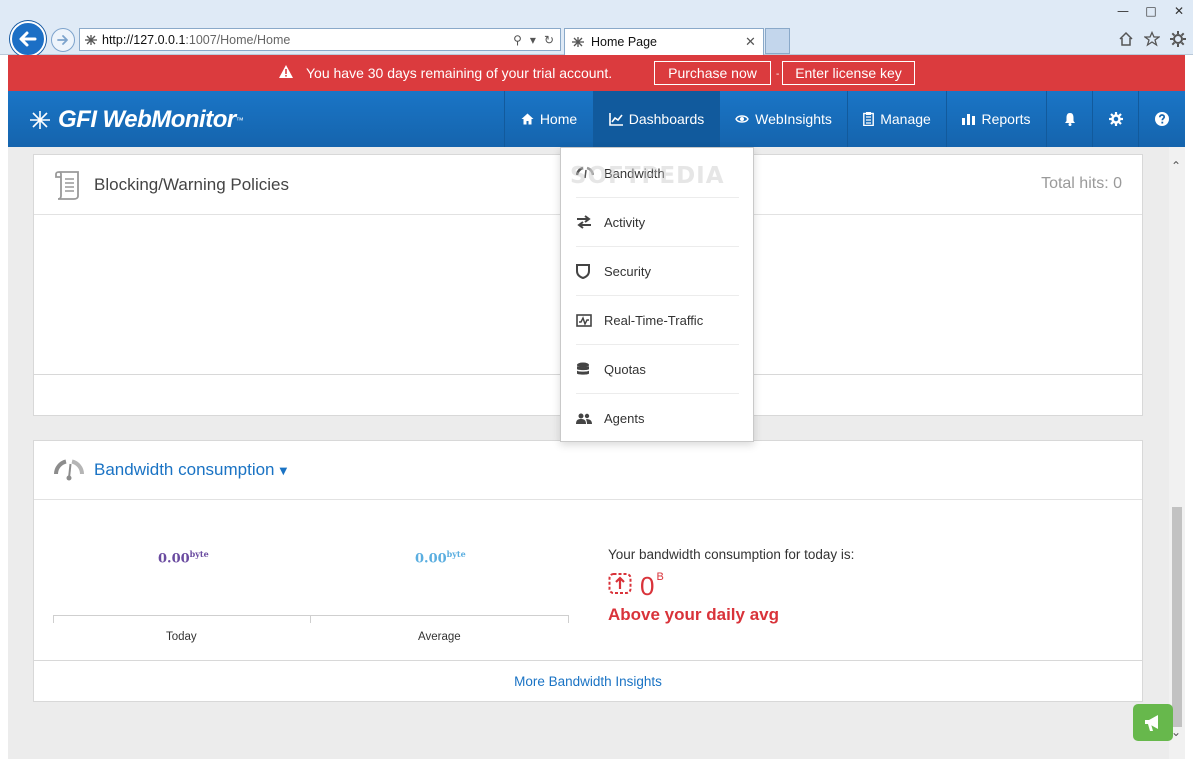 The height and width of the screenshot is (759, 1193). Describe the element at coordinates (286, 73) in the screenshot. I see `warning-icon` at that location.